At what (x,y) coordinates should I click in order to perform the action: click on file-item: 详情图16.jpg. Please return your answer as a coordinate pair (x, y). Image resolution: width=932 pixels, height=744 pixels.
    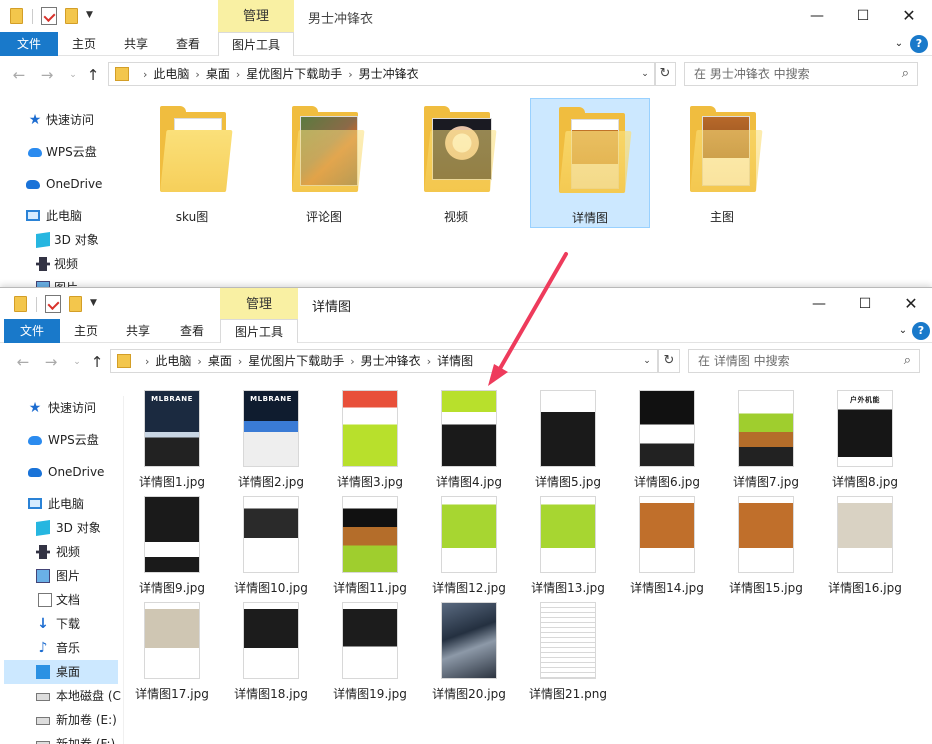
    Looking at the image, I should click on (865, 546).